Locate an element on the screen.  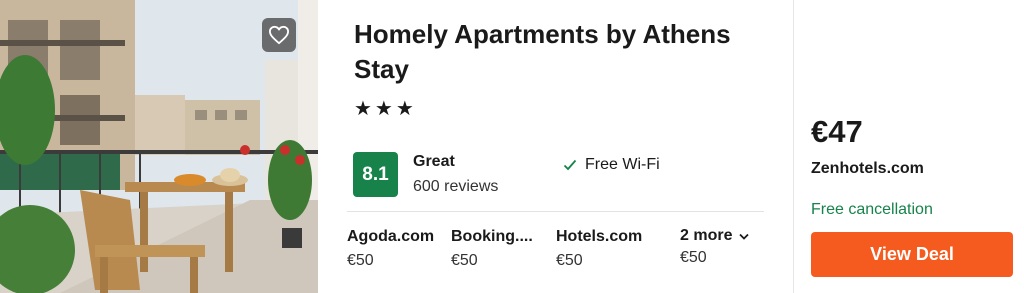
heart-icon is located at coordinates (279, 35).